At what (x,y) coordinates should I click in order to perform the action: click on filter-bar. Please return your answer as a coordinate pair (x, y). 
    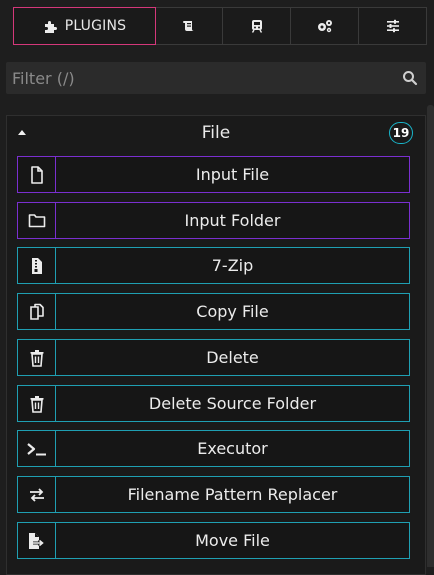
    Looking at the image, I should click on (216, 78).